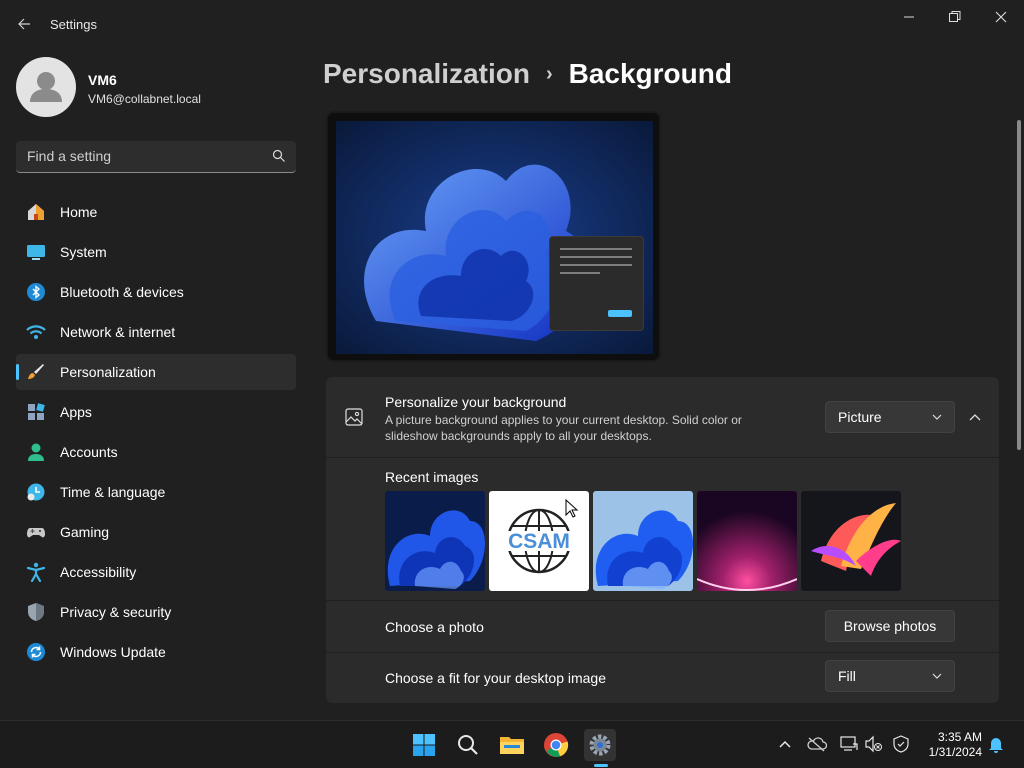 Image resolution: width=1024 pixels, height=768 pixels. What do you see at coordinates (83, 252) in the screenshot?
I see `sidebar-item-label: System` at bounding box center [83, 252].